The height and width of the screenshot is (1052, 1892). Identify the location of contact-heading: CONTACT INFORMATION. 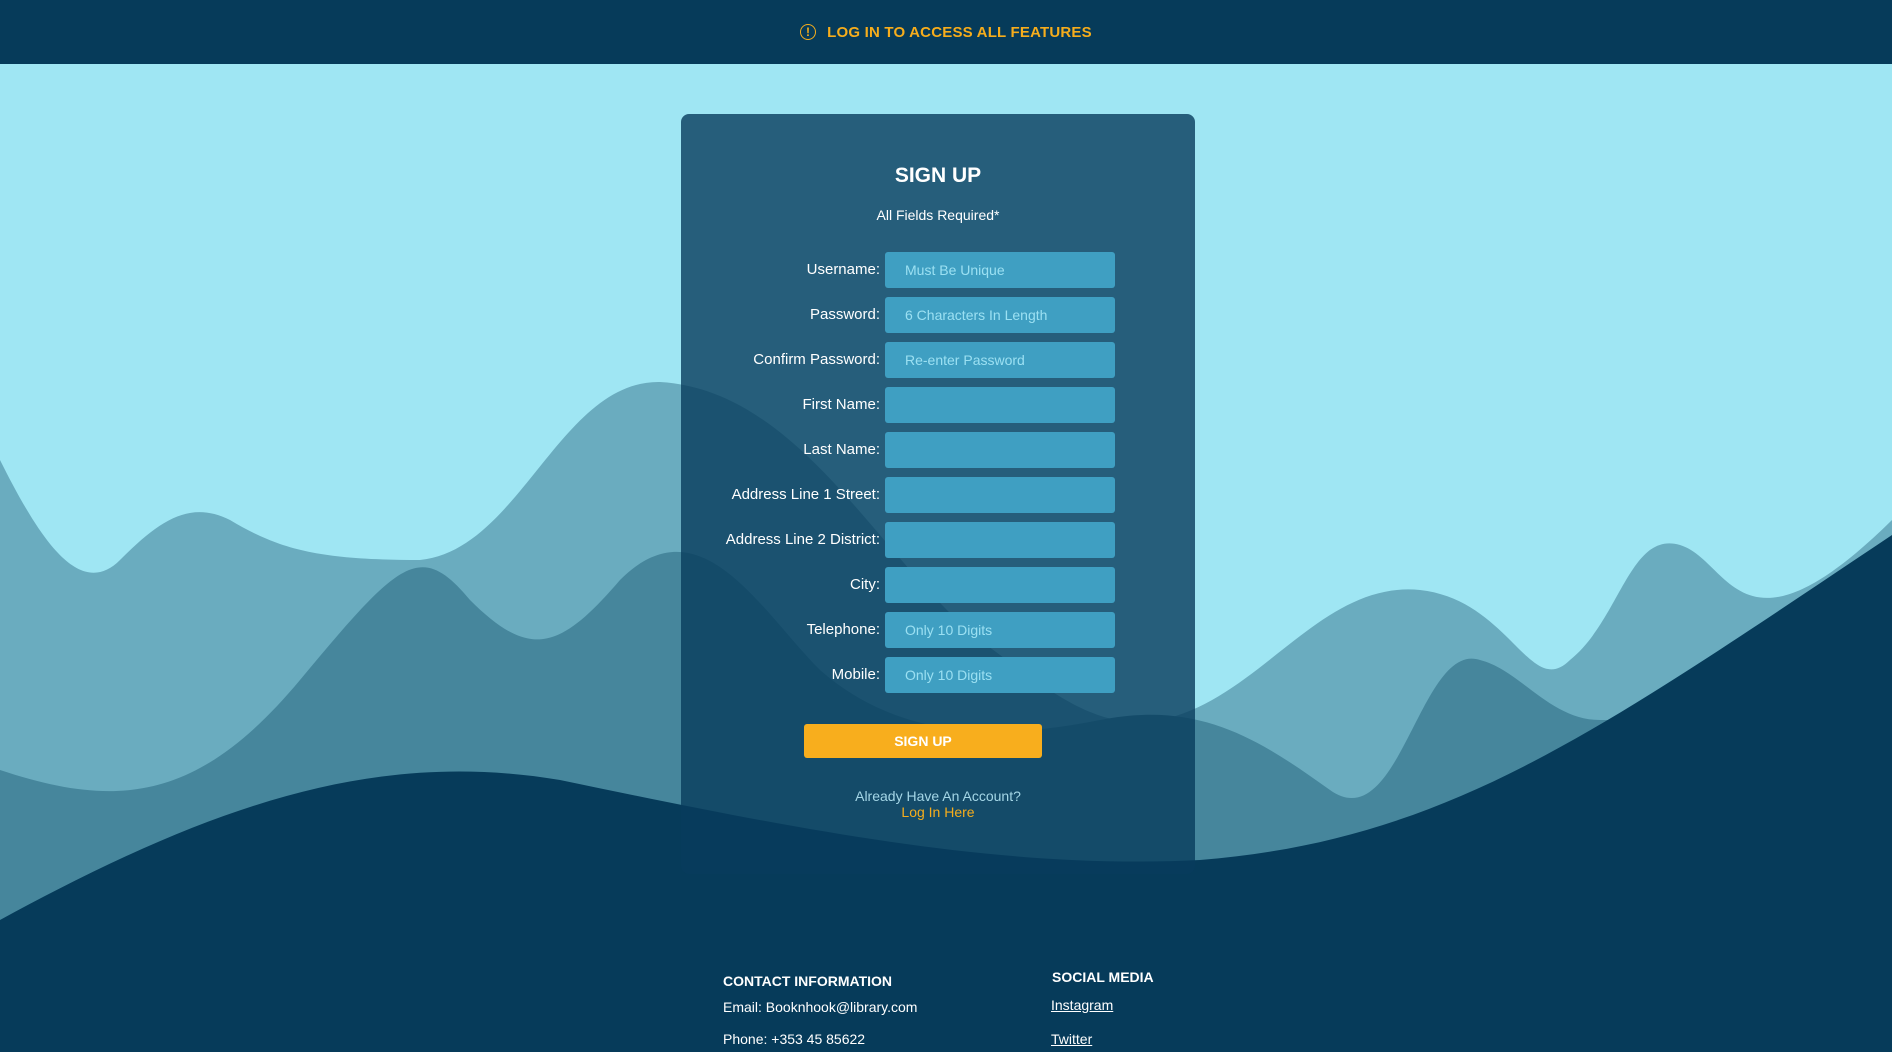
(808, 981).